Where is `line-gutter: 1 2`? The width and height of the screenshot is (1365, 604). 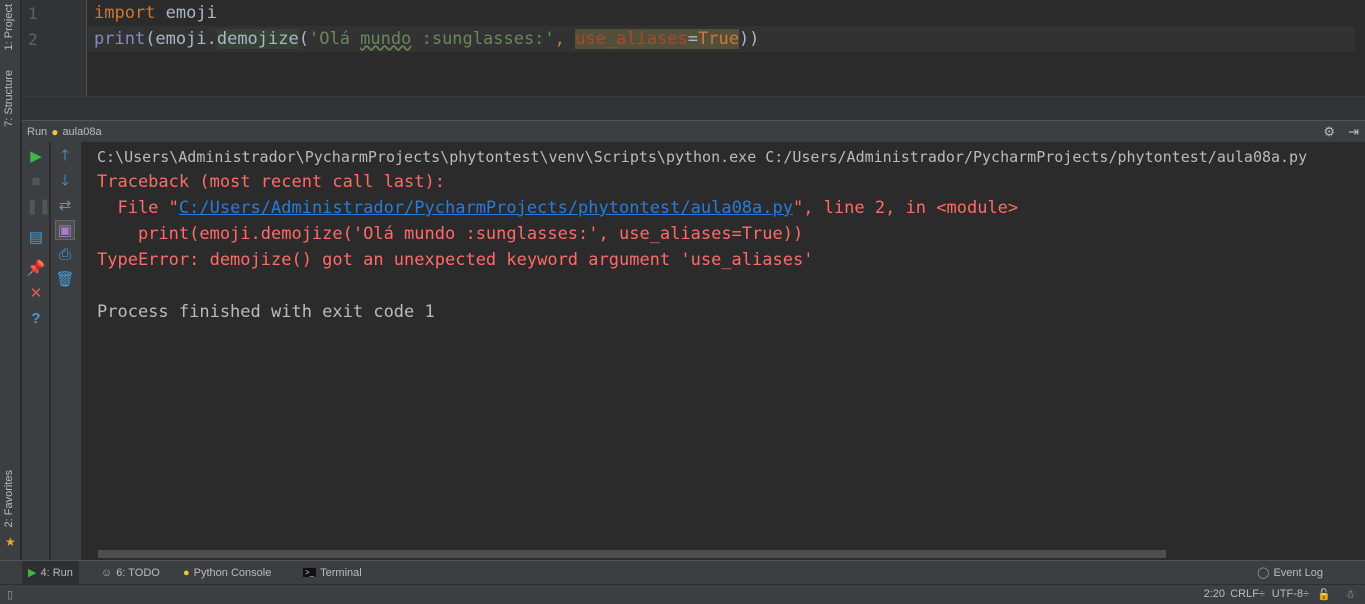
line-gutter: 1 2 is located at coordinates (54, 48).